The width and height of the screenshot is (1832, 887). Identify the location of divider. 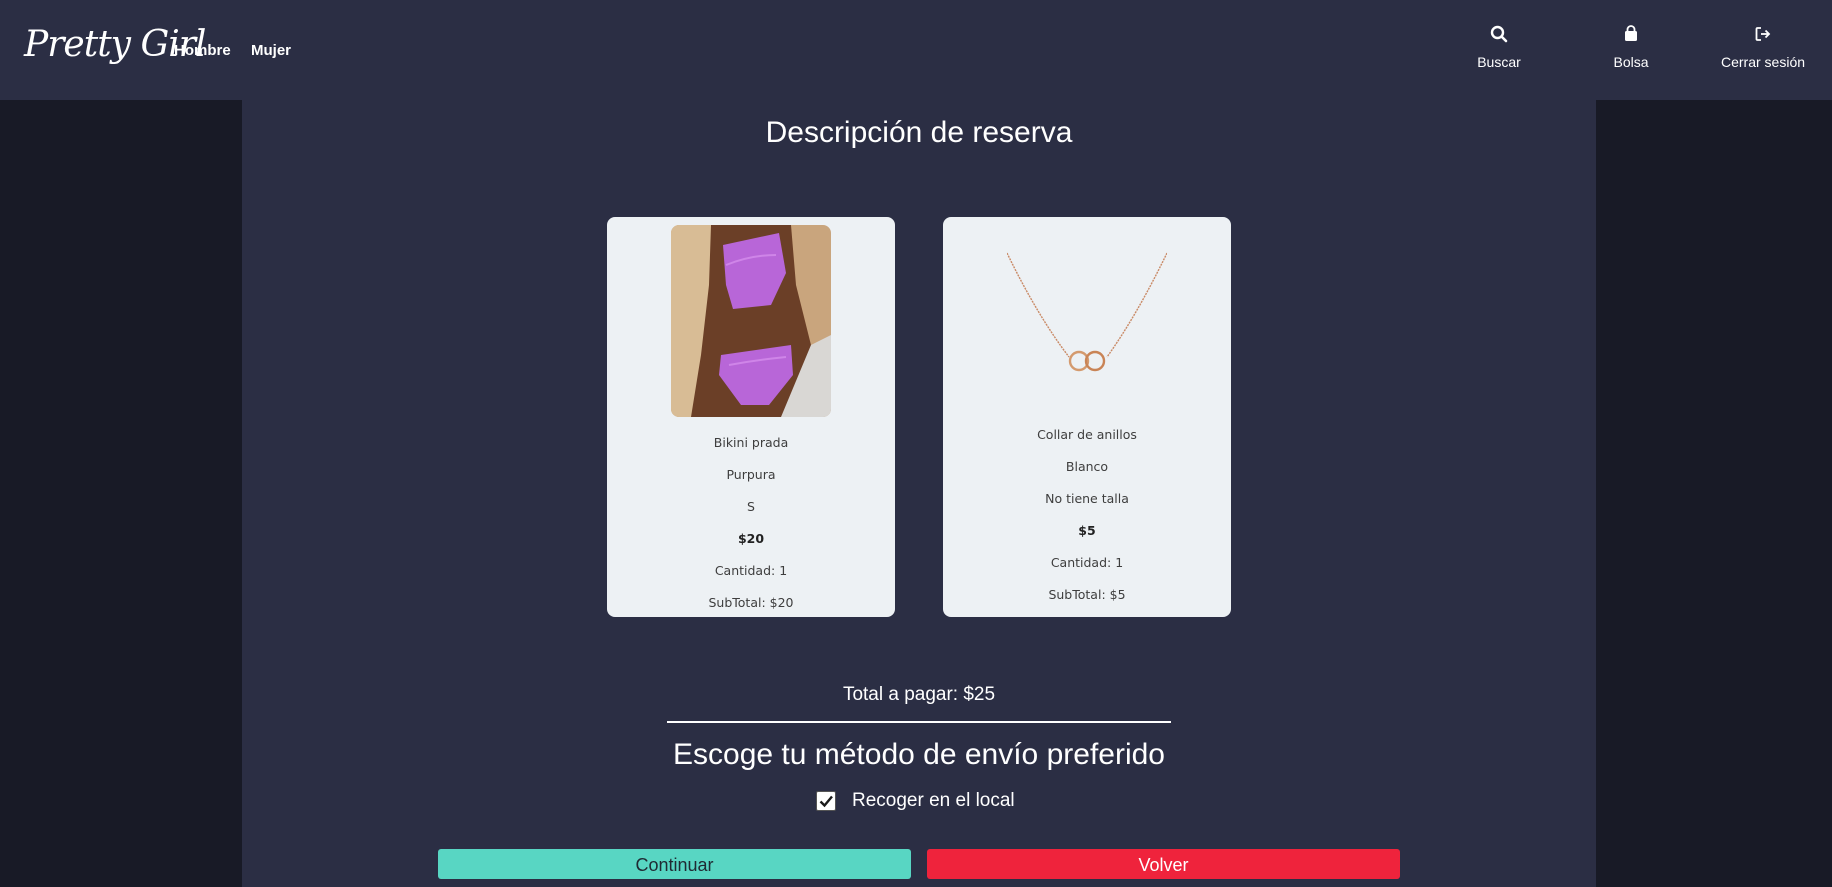
(919, 722).